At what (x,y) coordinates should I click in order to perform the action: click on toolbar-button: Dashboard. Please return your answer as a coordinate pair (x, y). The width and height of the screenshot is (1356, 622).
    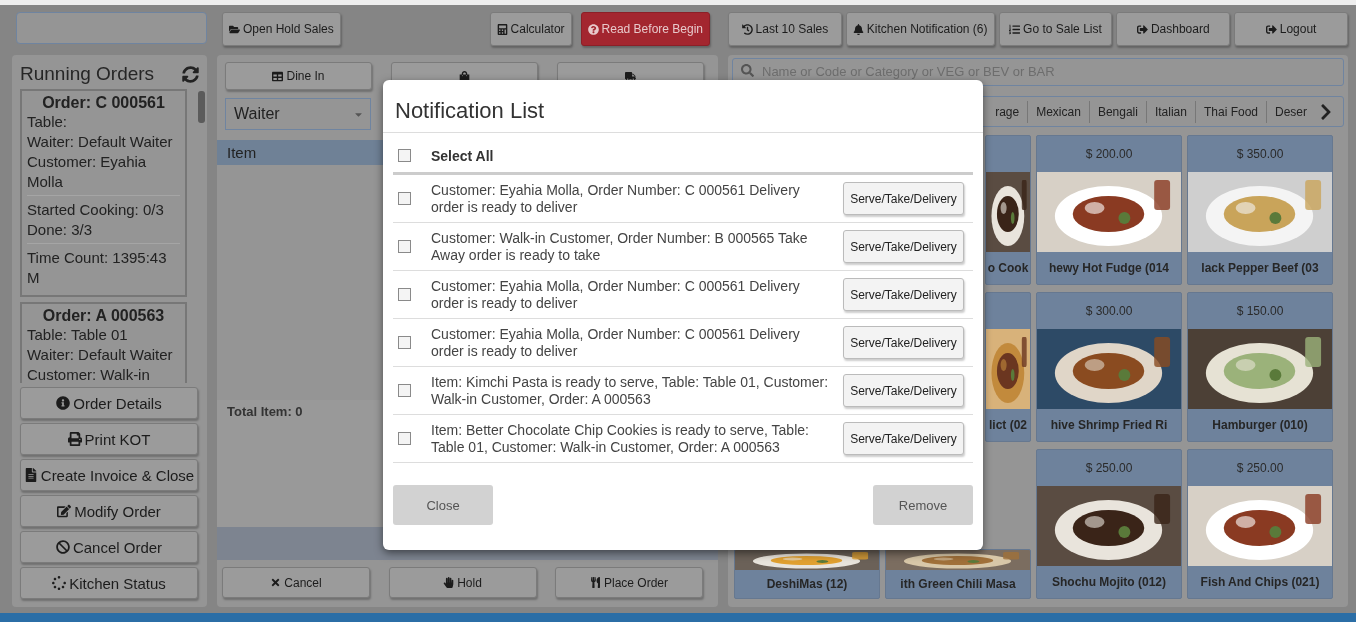
    Looking at the image, I should click on (1173, 29).